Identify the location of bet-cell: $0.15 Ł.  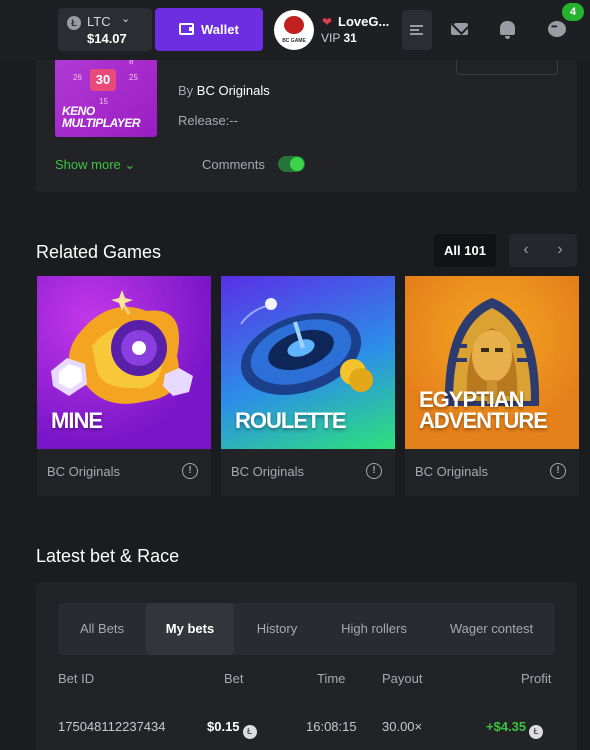
(232, 729).